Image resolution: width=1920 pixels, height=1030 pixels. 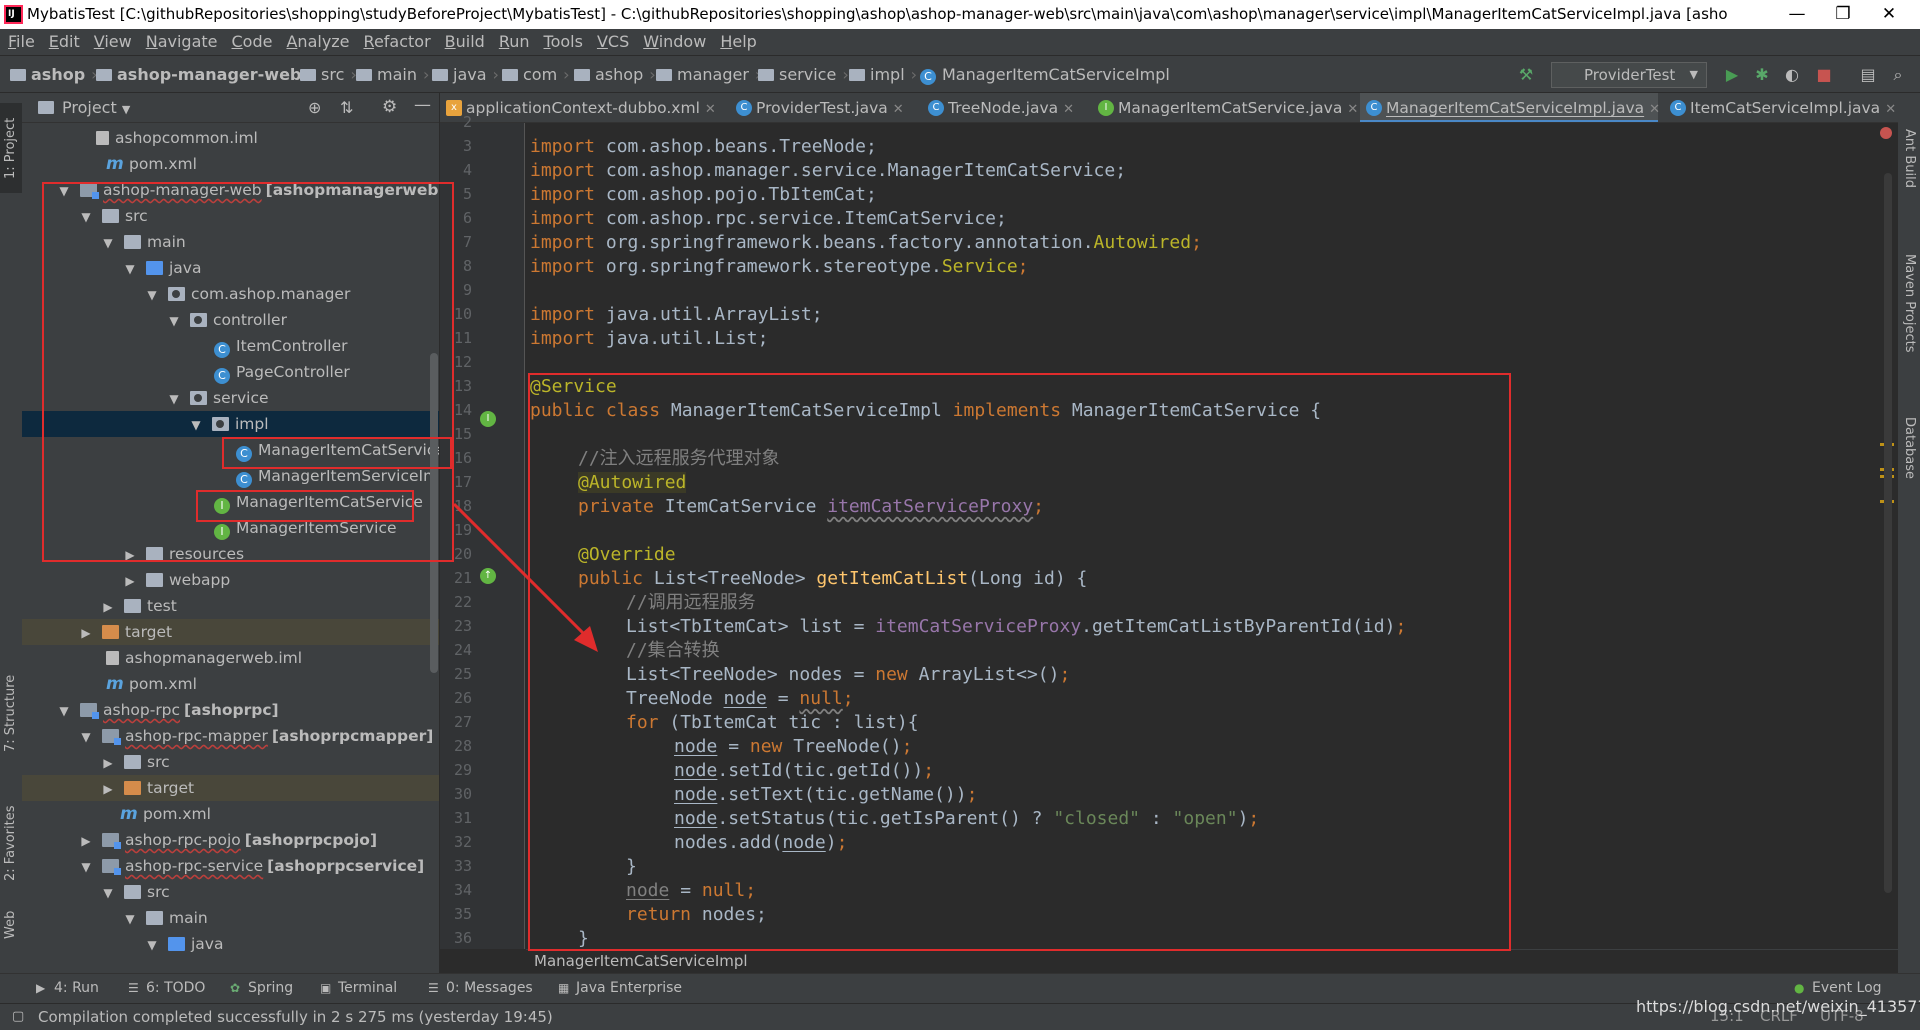 I want to click on tab-itemcatserviceimpl: C ItemCatServiceImpl.java ✕, so click(x=1780, y=107).